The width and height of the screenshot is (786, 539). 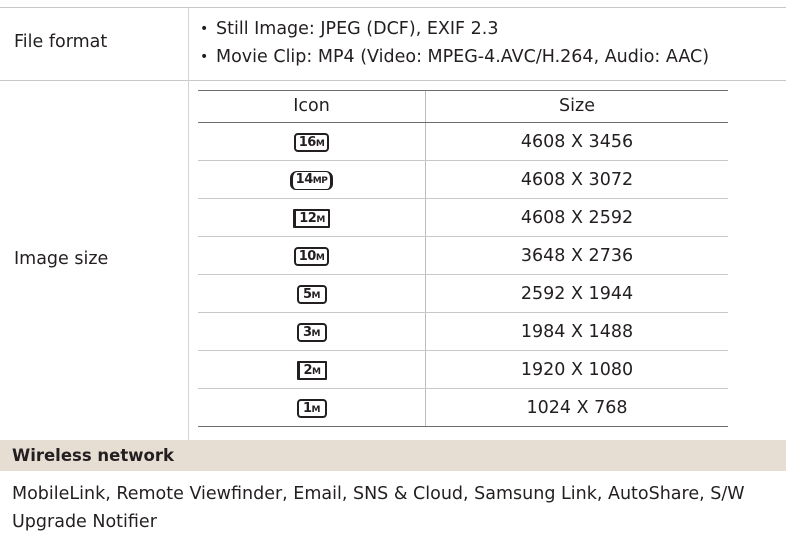 I want to click on size-value: 1984 X 1488, so click(x=577, y=332).